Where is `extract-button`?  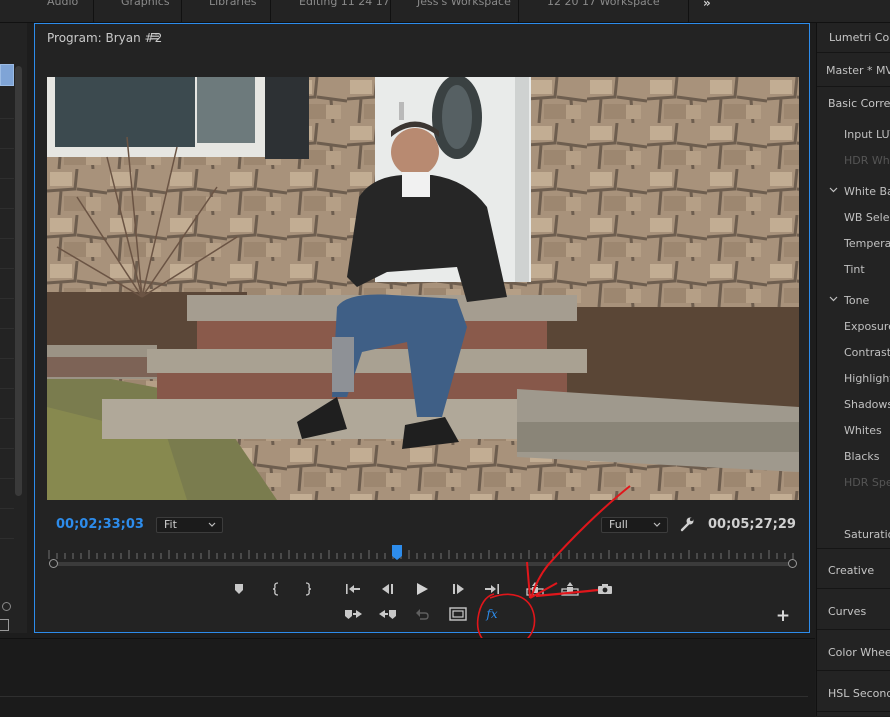
extract-button is located at coordinates (570, 589).